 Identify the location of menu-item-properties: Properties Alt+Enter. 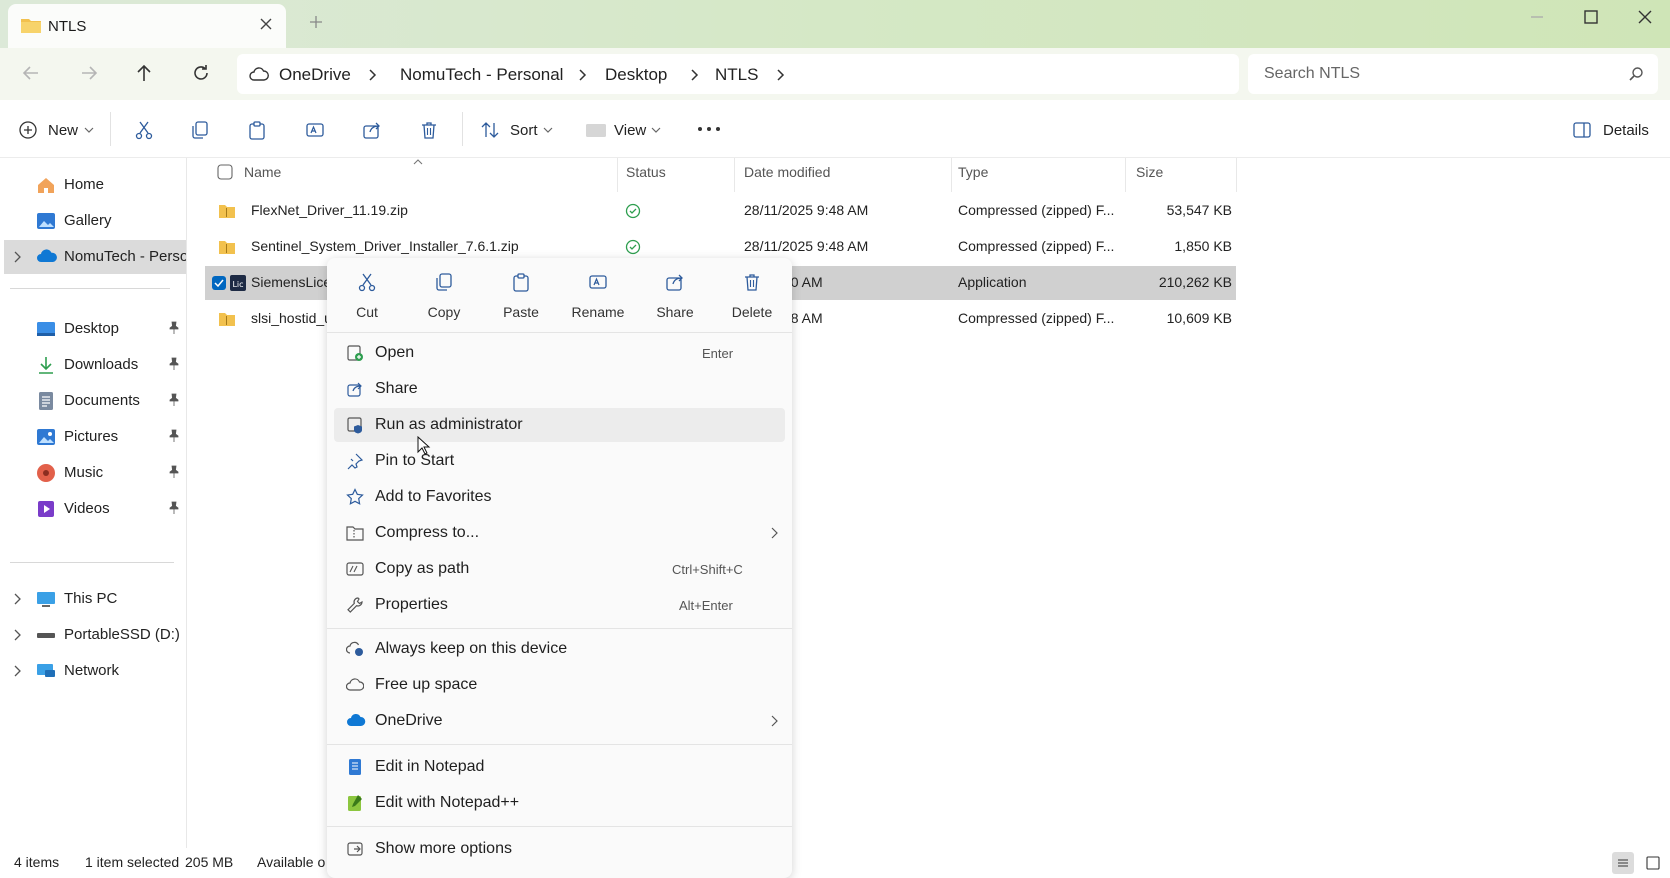
(559, 605).